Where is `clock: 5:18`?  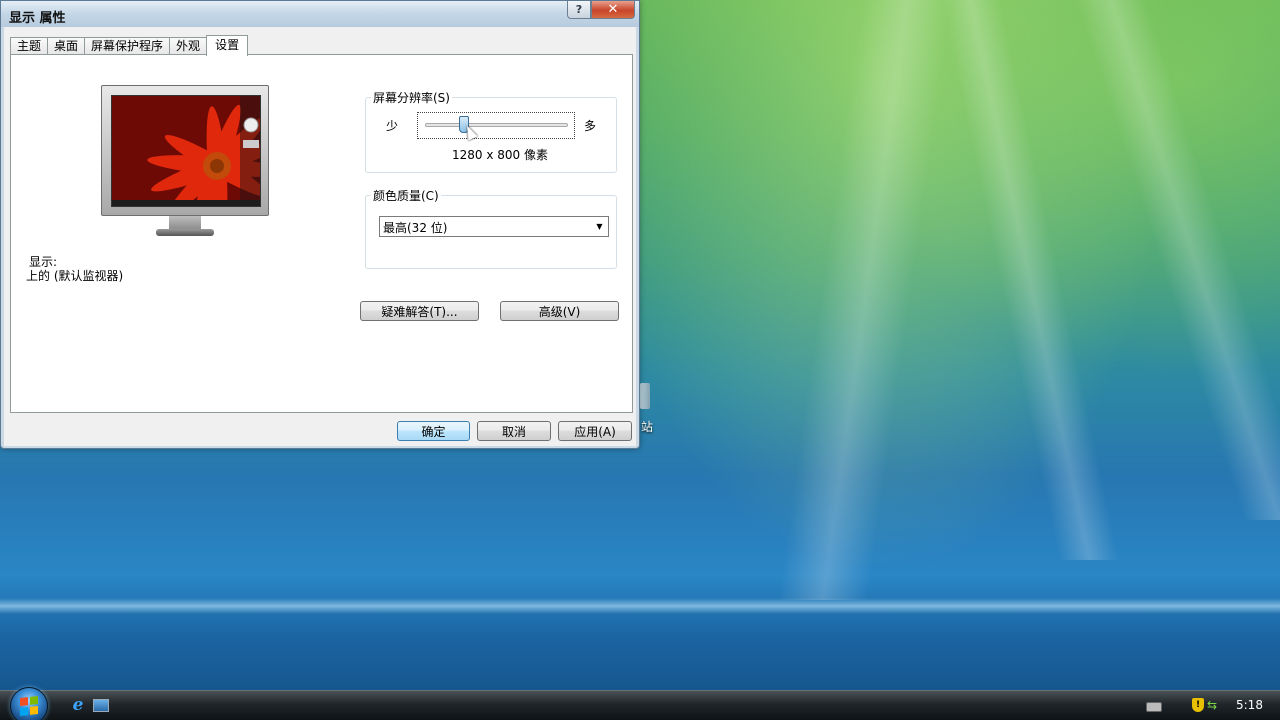 clock: 5:18 is located at coordinates (1249, 705).